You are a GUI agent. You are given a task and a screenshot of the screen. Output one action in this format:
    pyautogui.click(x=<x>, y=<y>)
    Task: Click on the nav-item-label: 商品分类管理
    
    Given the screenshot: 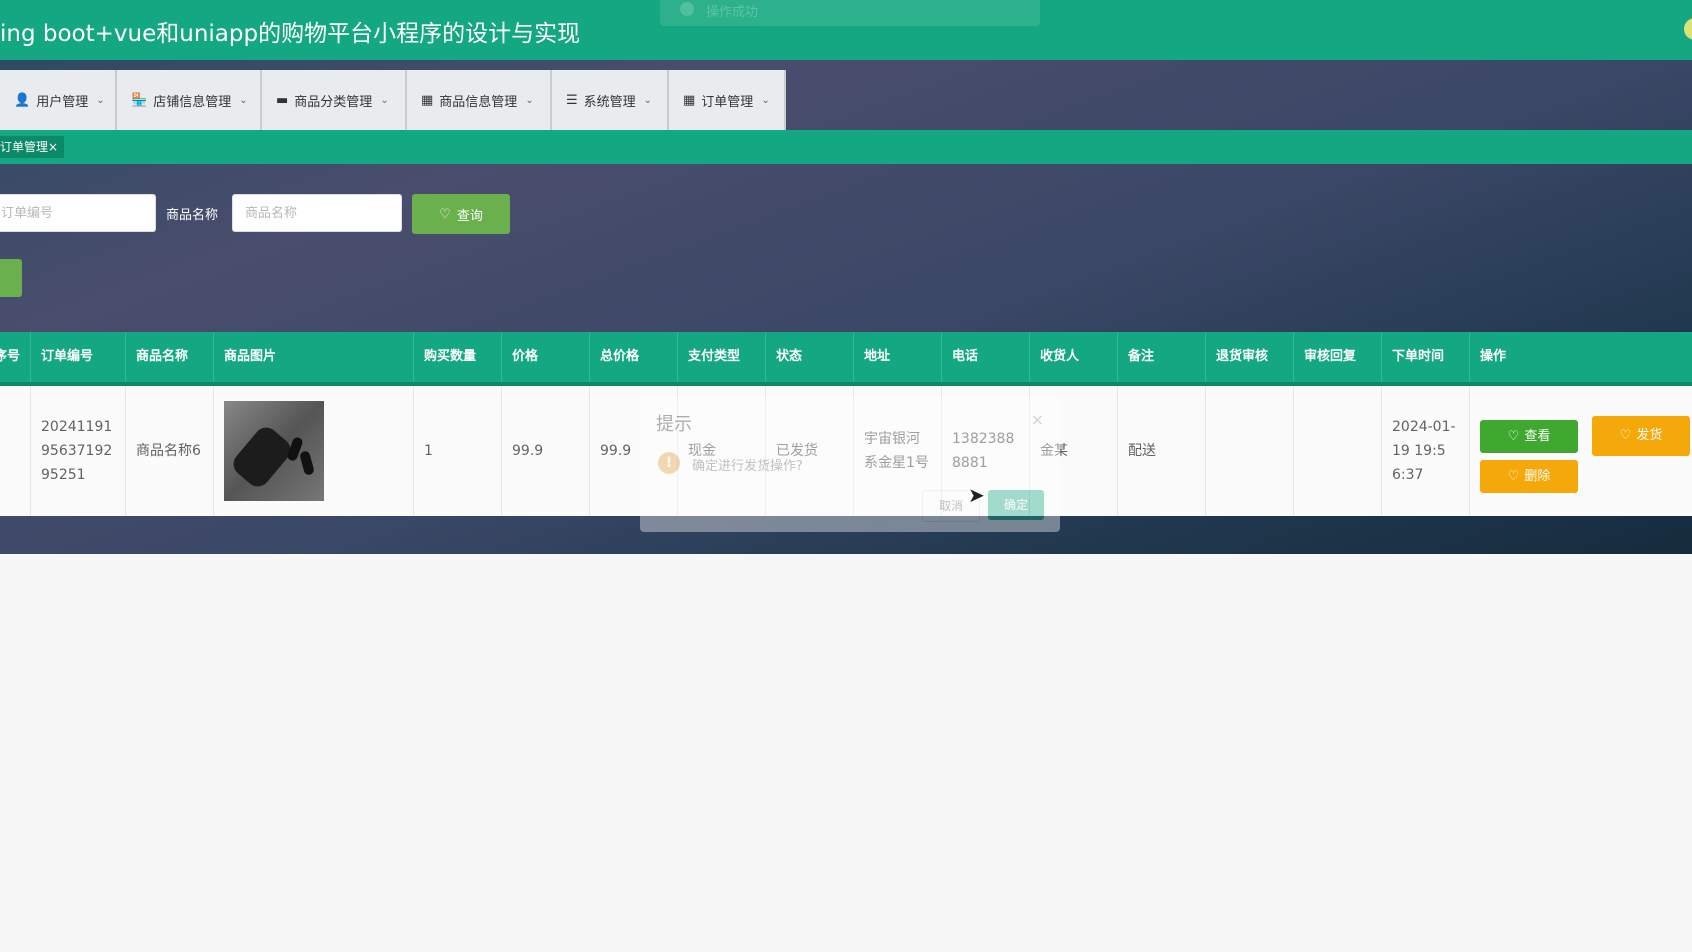 What is the action you would take?
    pyautogui.click(x=333, y=102)
    